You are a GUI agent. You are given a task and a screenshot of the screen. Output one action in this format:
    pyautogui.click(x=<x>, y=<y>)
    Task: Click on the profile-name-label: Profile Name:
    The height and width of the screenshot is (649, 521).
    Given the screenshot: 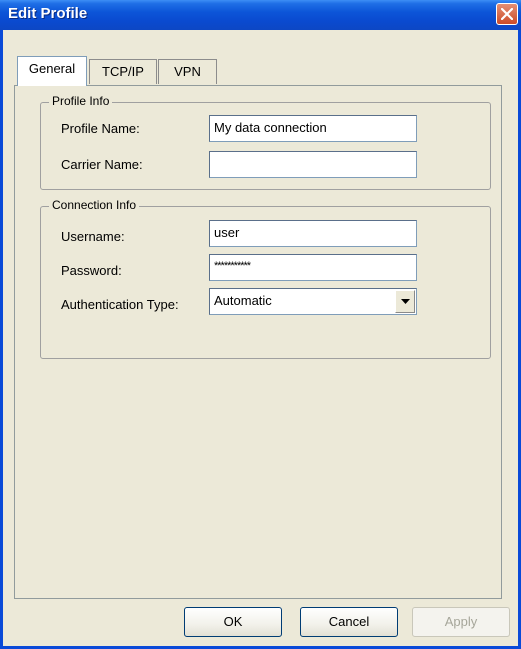 What is the action you would take?
    pyautogui.click(x=100, y=128)
    